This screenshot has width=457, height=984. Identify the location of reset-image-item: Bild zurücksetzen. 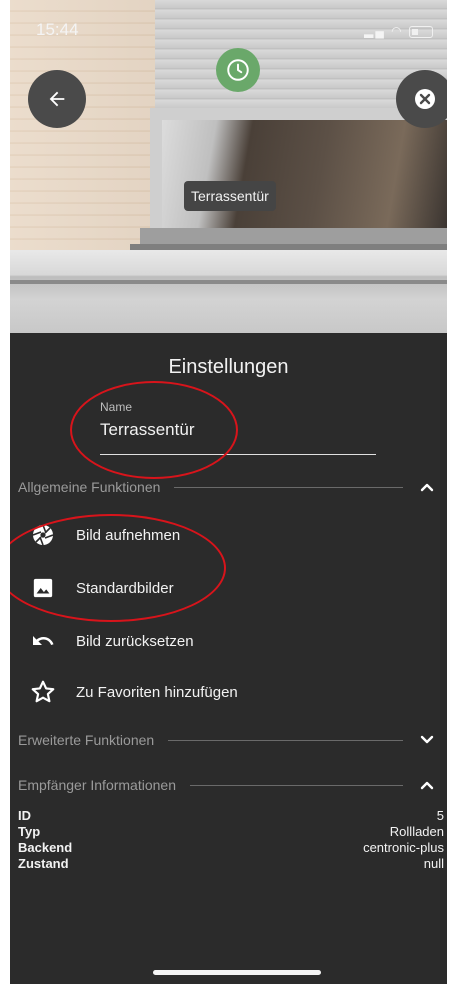
(112, 641).